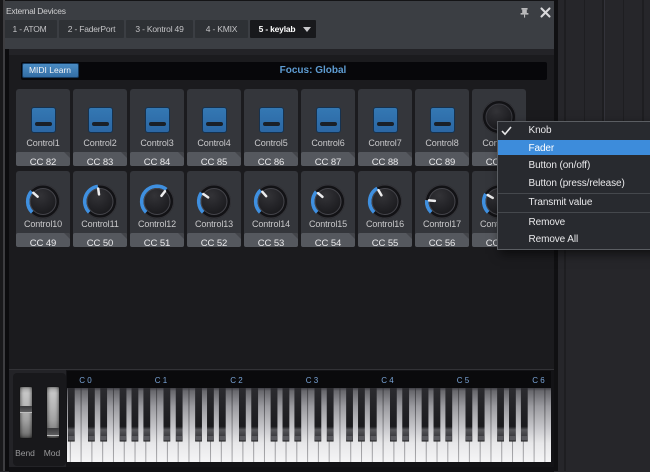  I want to click on svg-text: C 3, so click(312, 380).